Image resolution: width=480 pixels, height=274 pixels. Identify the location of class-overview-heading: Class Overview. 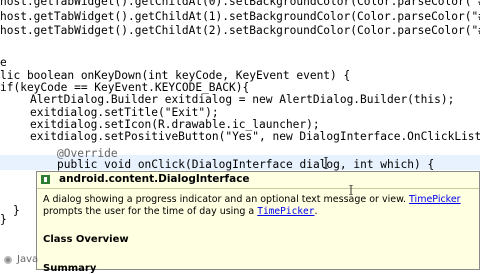
(86, 239).